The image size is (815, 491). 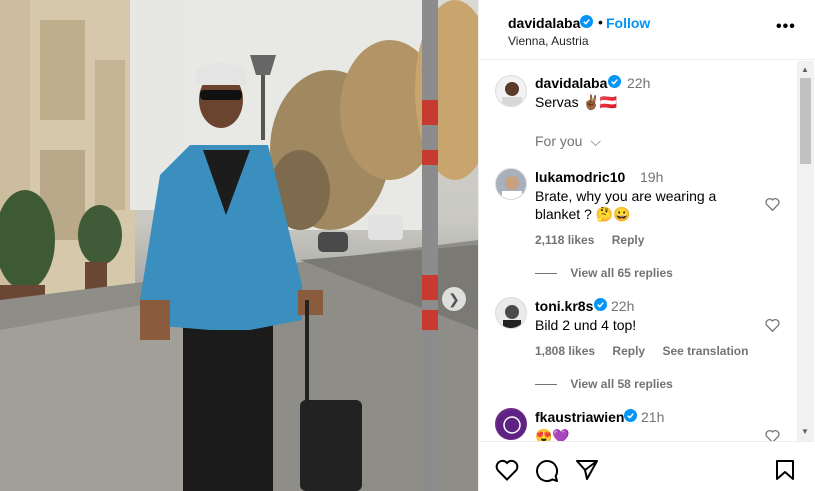 What do you see at coordinates (565, 351) in the screenshot?
I see `likes-count: 1,808 likes` at bounding box center [565, 351].